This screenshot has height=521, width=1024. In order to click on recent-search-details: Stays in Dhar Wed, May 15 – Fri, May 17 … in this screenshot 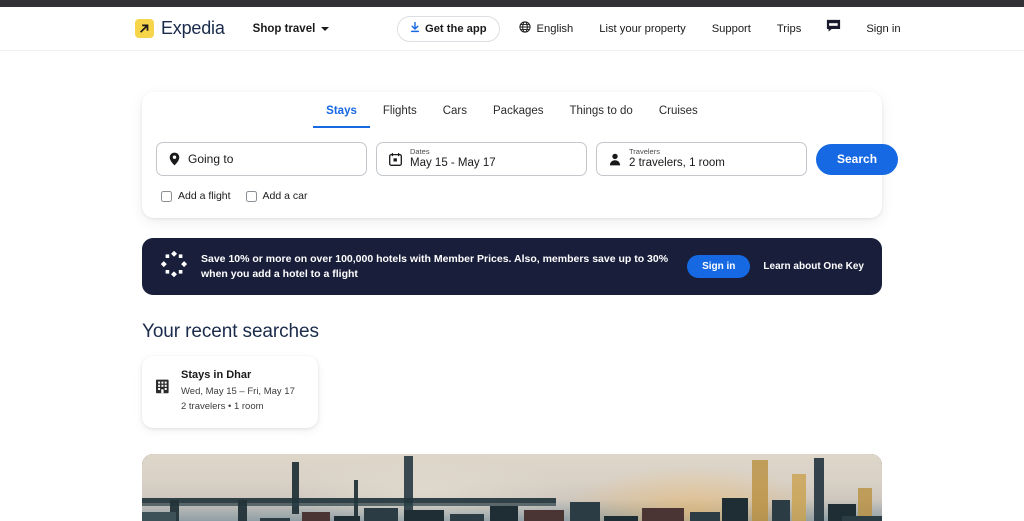, I will do `click(238, 391)`.